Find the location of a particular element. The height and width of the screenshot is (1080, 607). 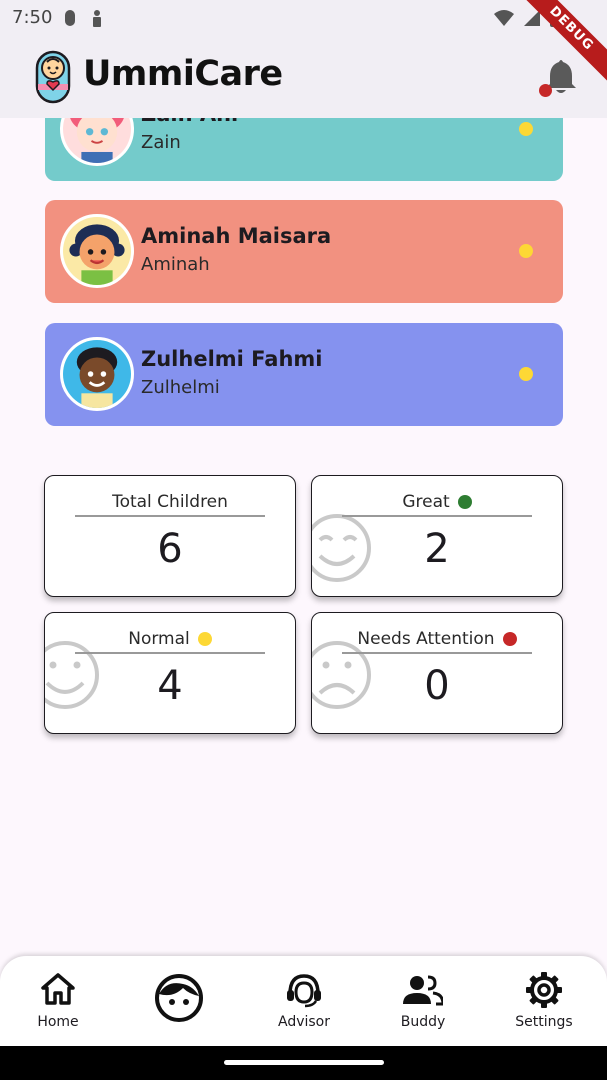

home-icon is located at coordinates (58, 989).